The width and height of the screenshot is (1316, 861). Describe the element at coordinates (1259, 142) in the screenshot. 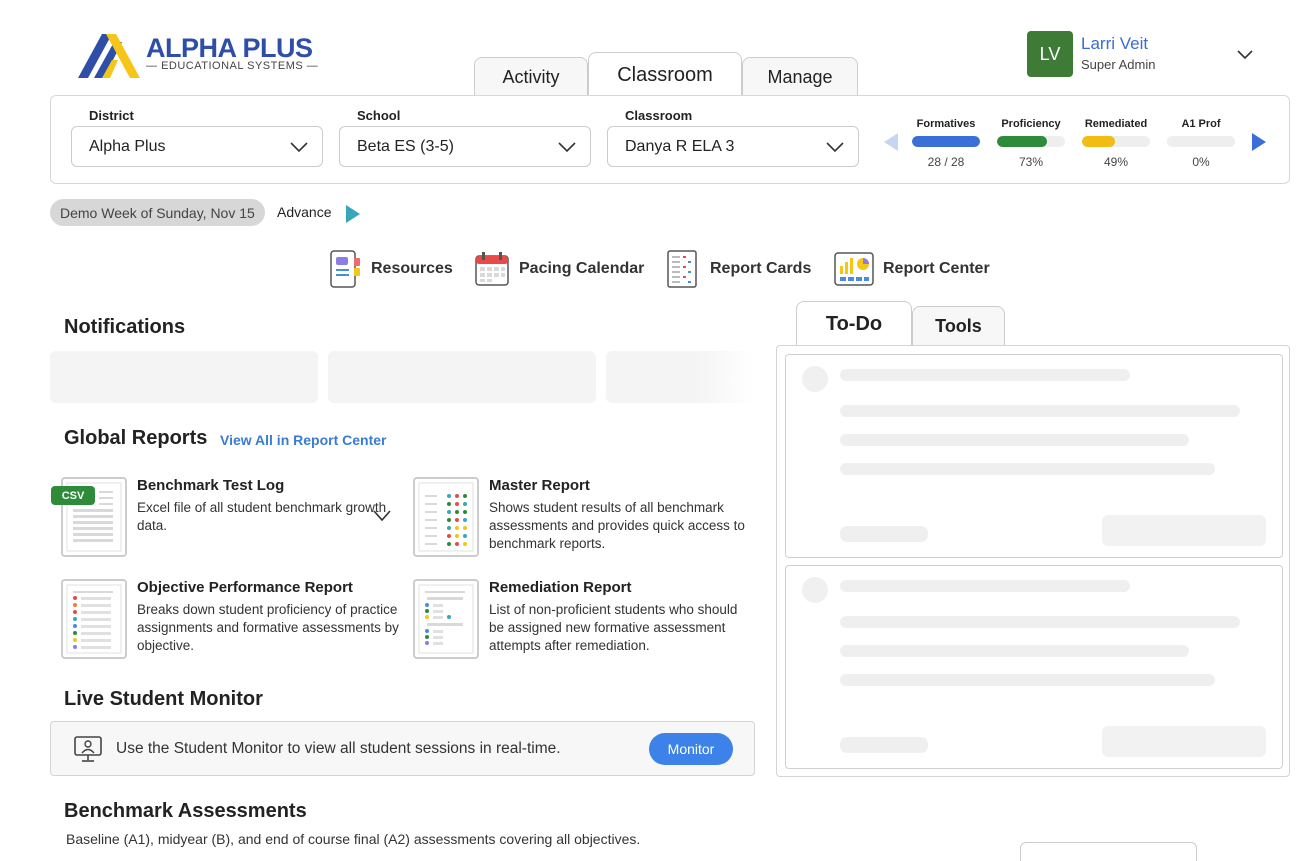

I see `arrow-right-icon` at that location.